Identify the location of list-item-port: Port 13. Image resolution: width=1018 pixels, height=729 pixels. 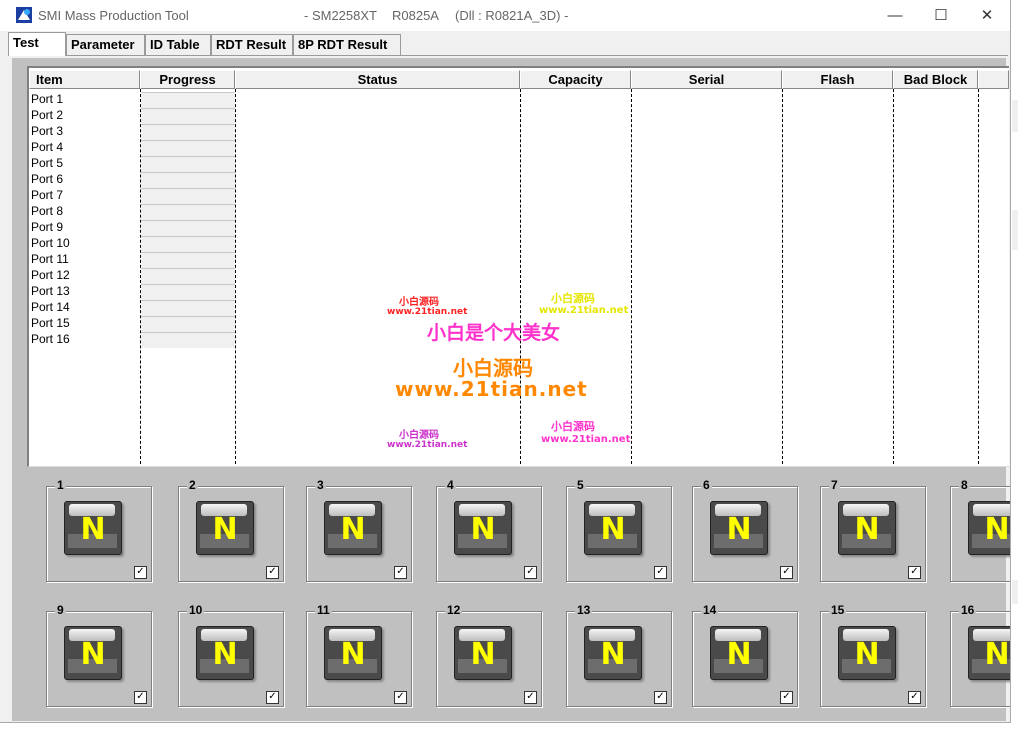
(50, 291).